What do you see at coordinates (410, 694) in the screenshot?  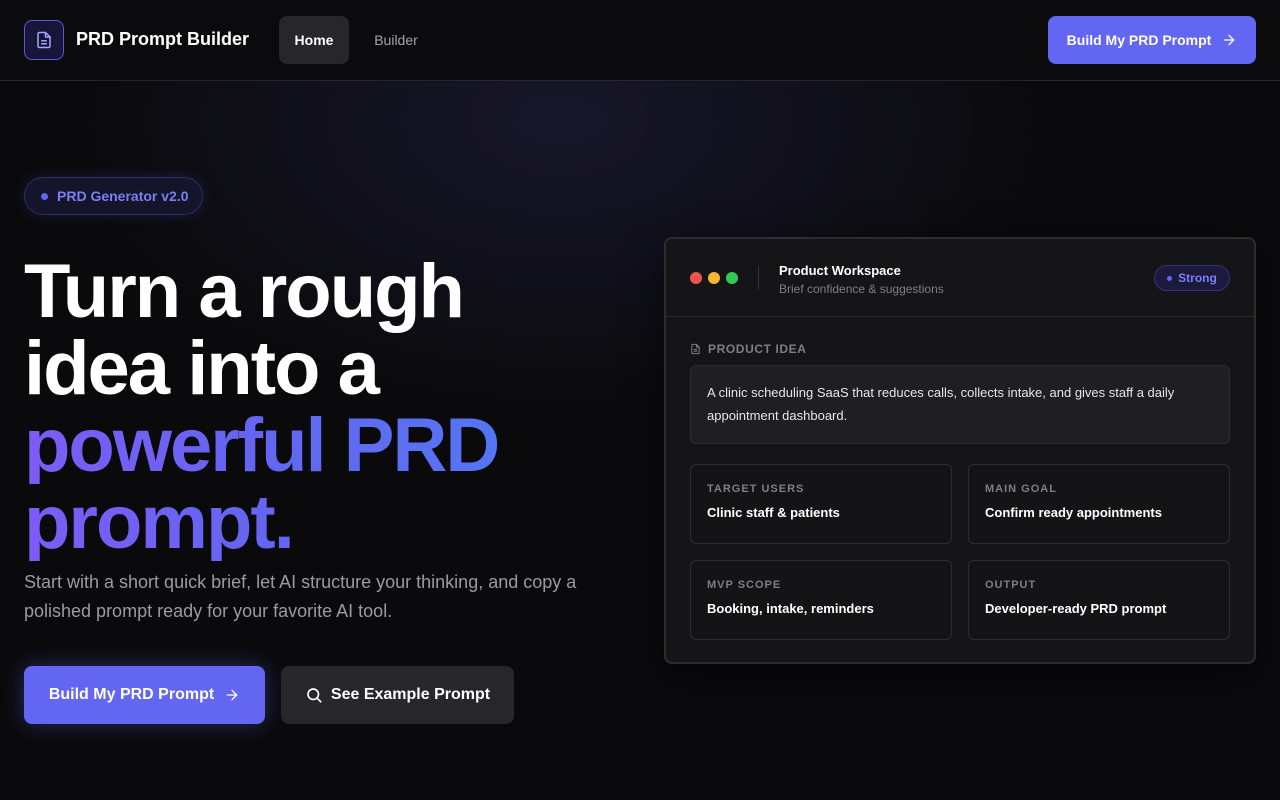 I see `see-example-label: See Example Prompt` at bounding box center [410, 694].